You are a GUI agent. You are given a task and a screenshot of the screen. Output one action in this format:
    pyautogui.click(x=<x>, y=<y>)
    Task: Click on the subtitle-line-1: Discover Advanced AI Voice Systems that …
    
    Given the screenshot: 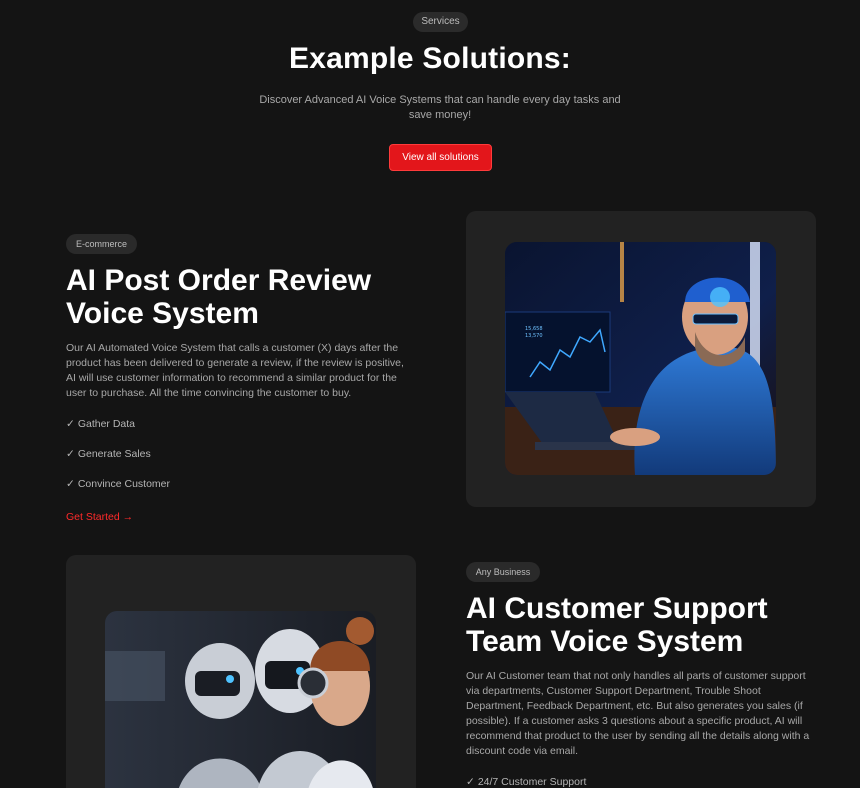 What is the action you would take?
    pyautogui.click(x=440, y=100)
    